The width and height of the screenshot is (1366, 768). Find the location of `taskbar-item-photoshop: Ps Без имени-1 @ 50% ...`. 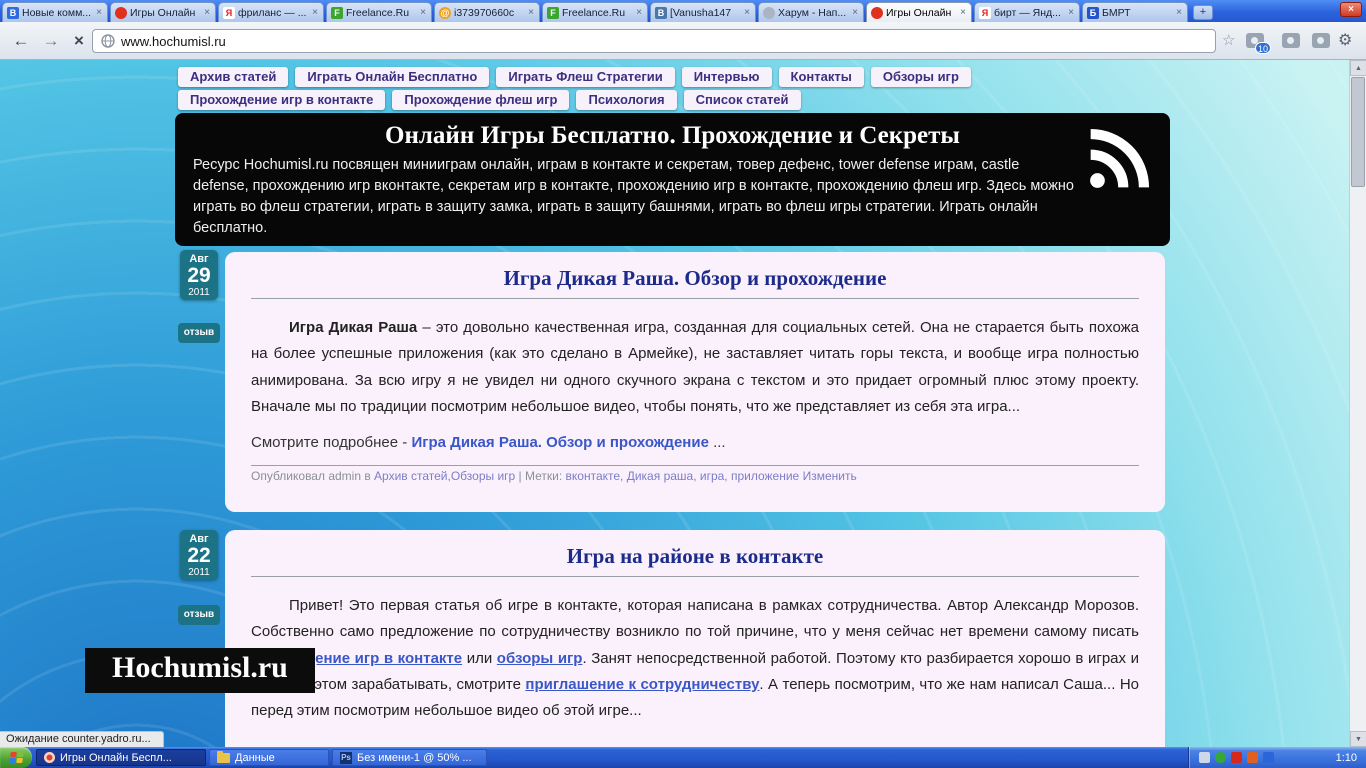

taskbar-item-photoshop: Ps Без имени-1 @ 50% ... is located at coordinates (409, 757).